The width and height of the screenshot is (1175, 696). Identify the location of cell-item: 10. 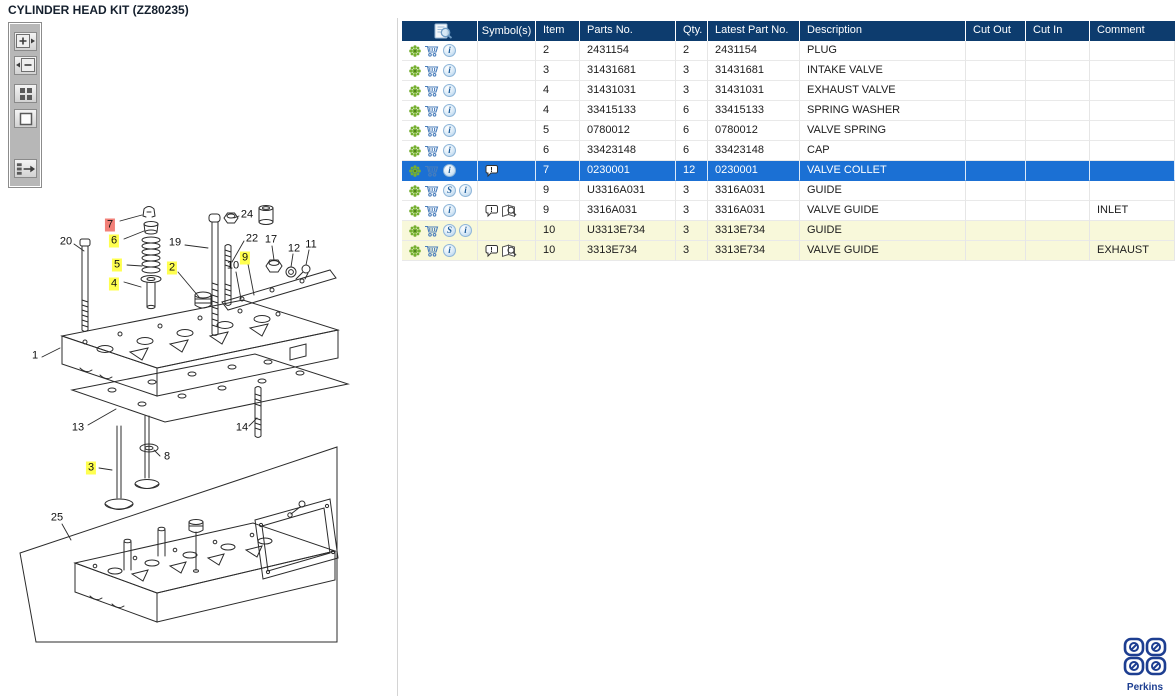
(558, 231).